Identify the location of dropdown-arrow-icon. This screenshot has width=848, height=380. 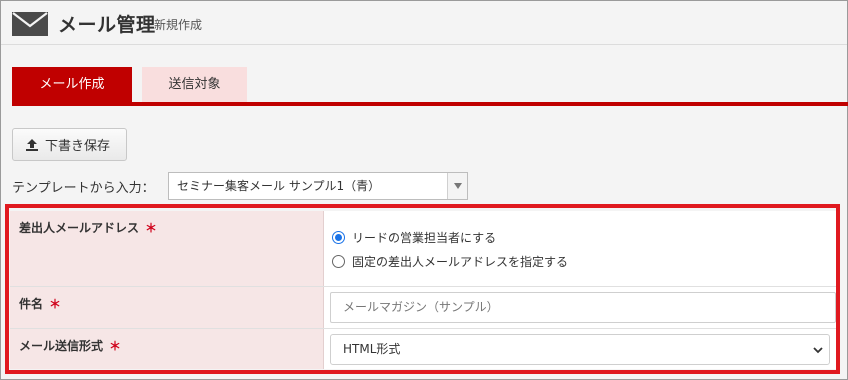
(457, 186).